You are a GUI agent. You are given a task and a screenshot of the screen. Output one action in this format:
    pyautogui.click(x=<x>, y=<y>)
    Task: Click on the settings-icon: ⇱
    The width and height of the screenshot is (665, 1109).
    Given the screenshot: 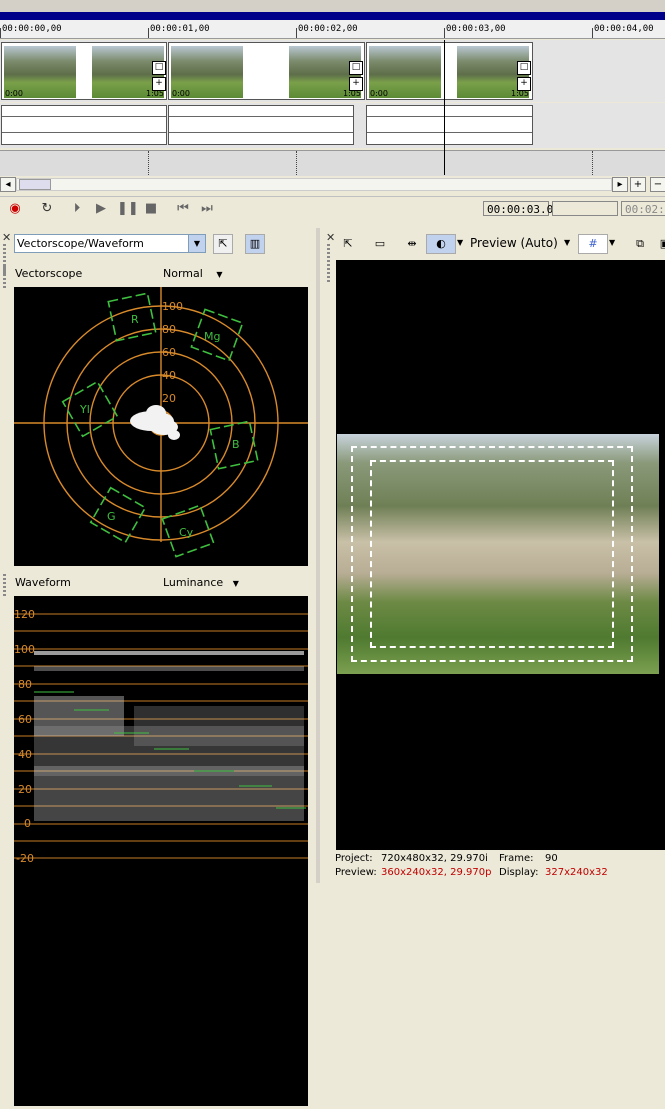 What is the action you would take?
    pyautogui.click(x=223, y=244)
    